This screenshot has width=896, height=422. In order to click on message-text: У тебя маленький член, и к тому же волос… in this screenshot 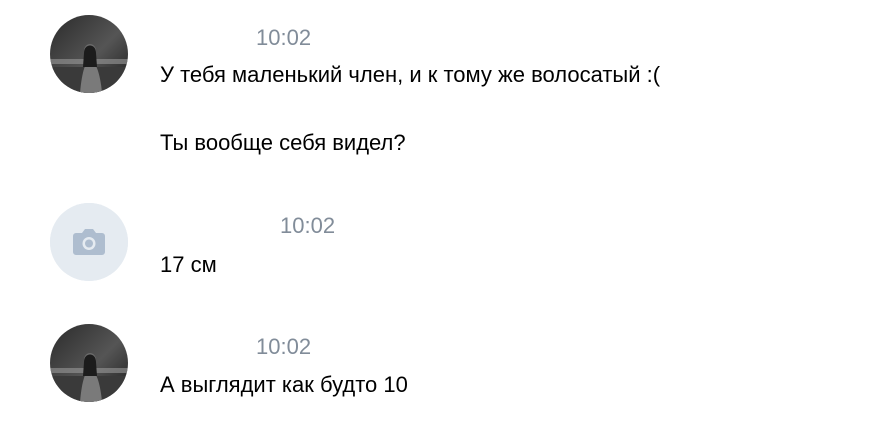, I will do `click(410, 74)`.